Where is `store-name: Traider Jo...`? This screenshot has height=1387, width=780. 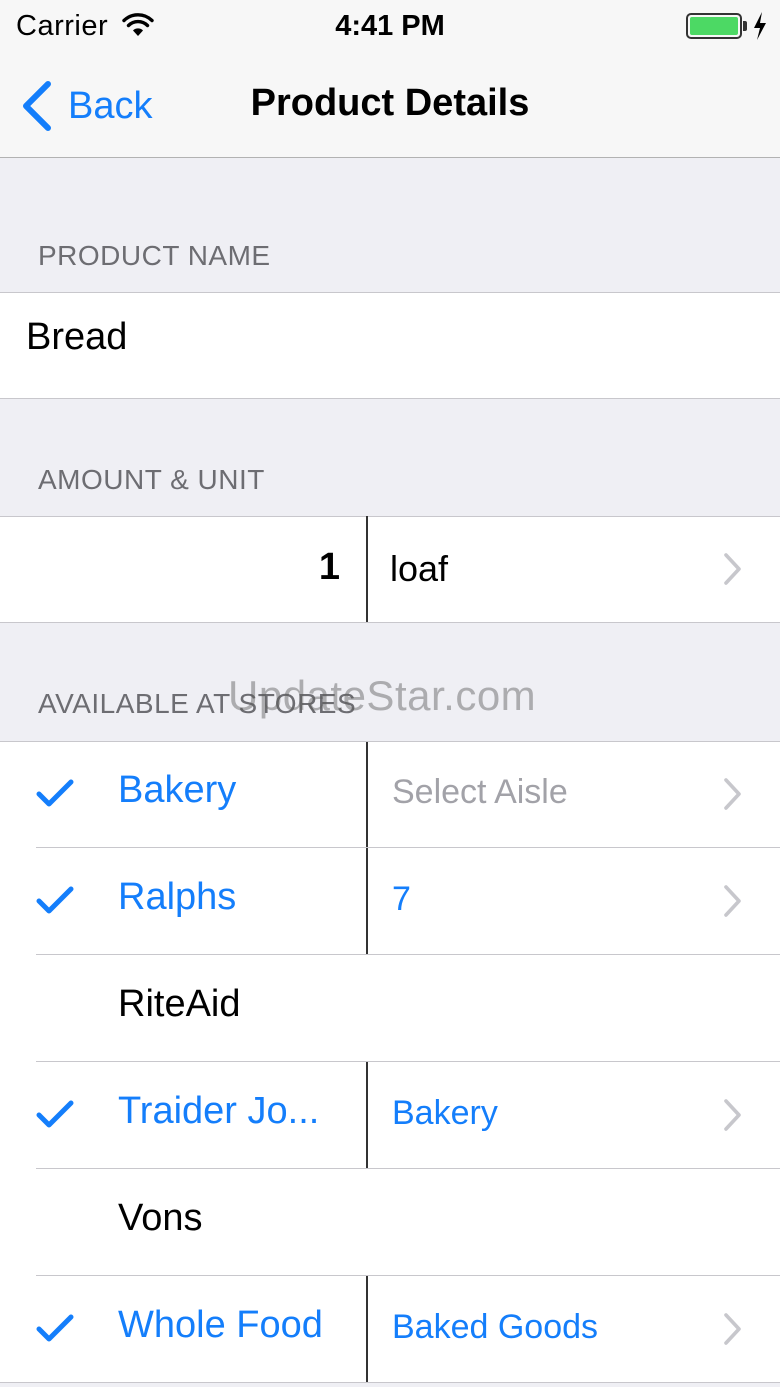
store-name: Traider Jo... is located at coordinates (219, 1111).